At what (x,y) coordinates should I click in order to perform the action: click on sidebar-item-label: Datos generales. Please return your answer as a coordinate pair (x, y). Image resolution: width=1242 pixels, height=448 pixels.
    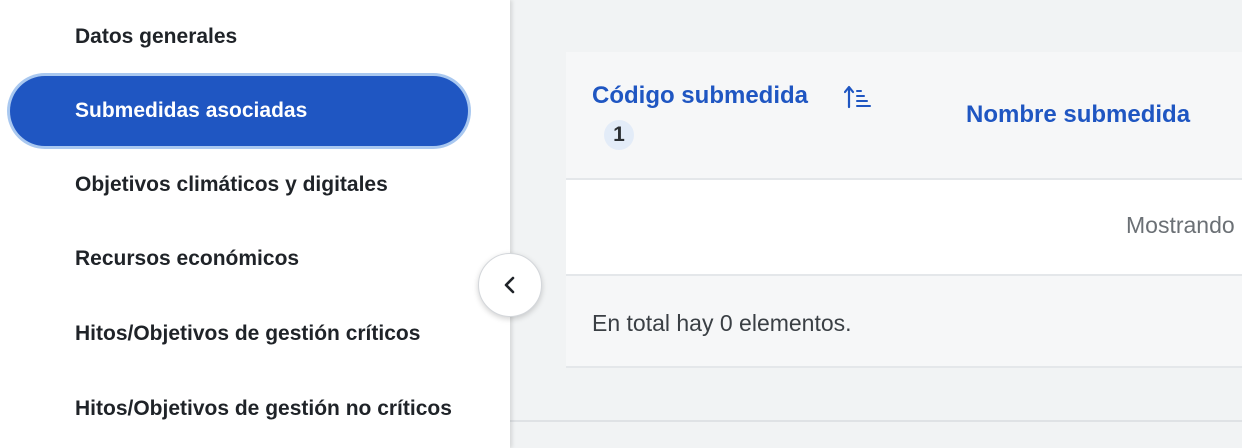
    Looking at the image, I should click on (156, 36).